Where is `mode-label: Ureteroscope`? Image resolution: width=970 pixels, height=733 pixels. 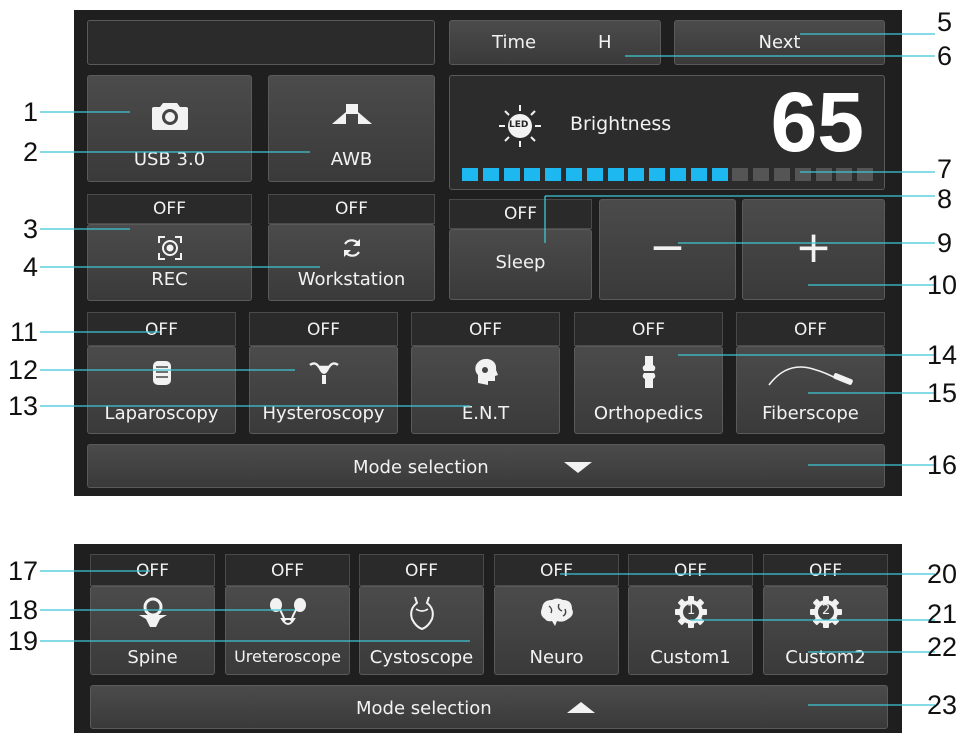
mode-label: Ureteroscope is located at coordinates (287, 656).